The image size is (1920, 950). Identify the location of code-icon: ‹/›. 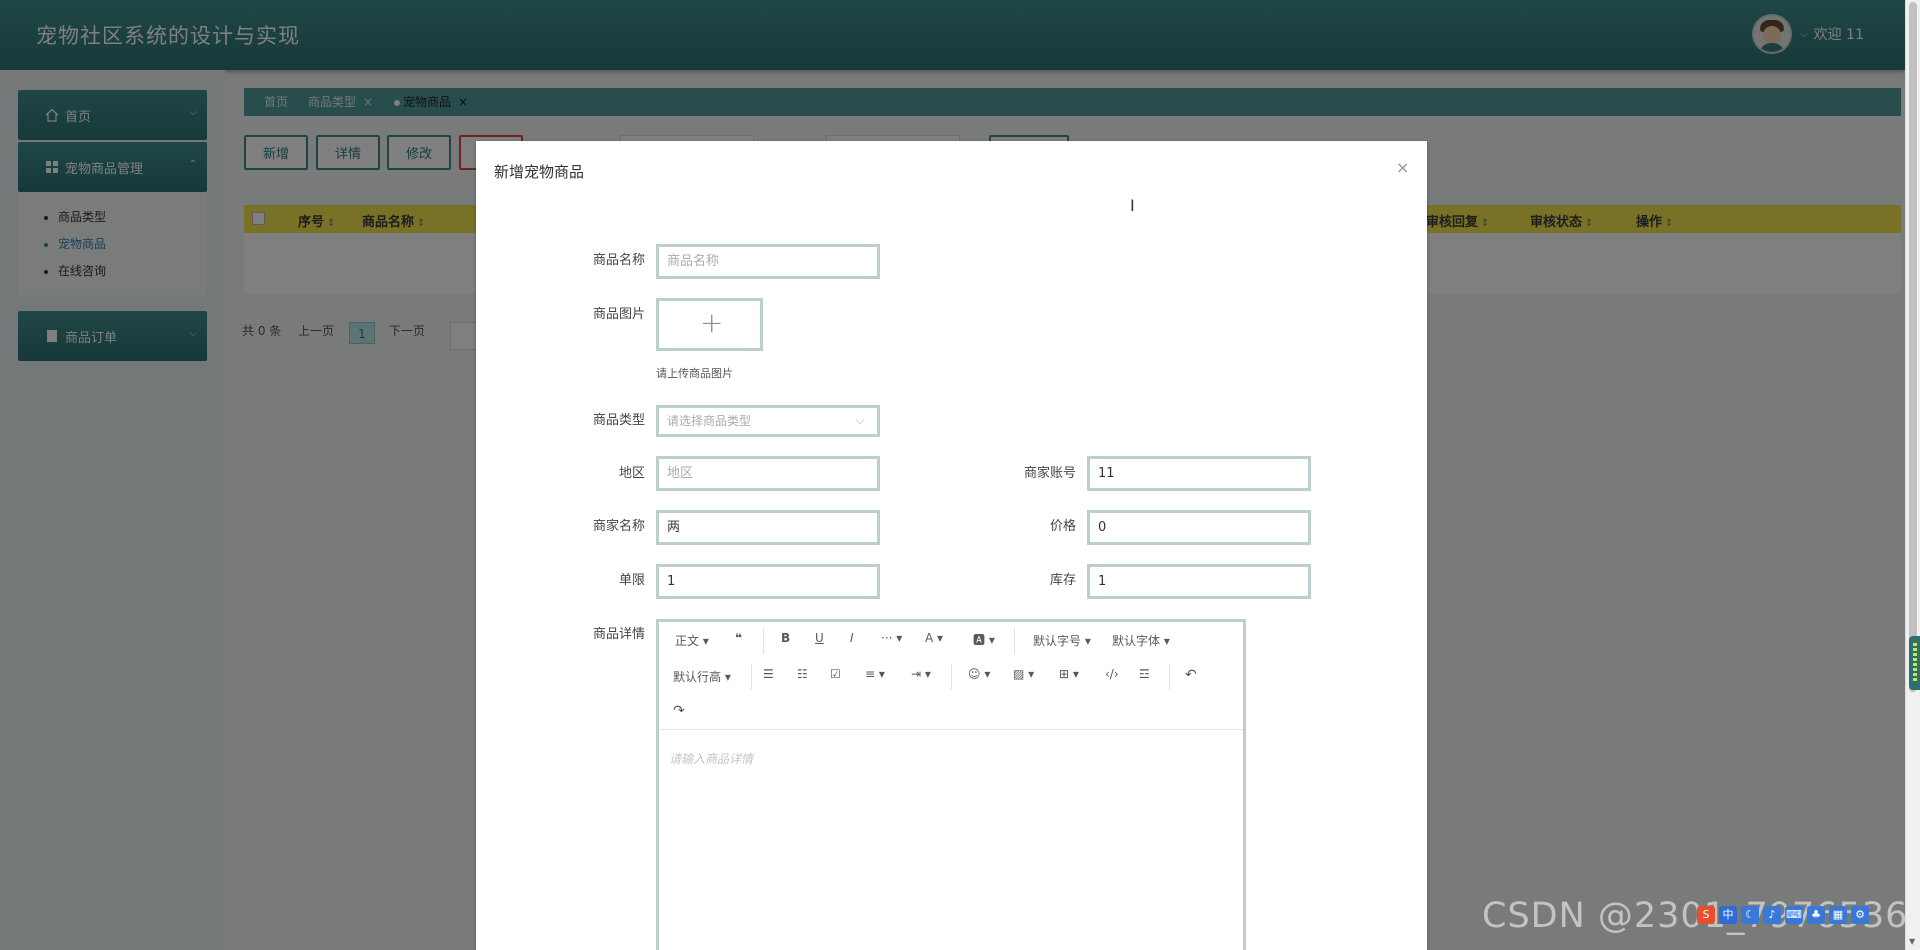
(1112, 674).